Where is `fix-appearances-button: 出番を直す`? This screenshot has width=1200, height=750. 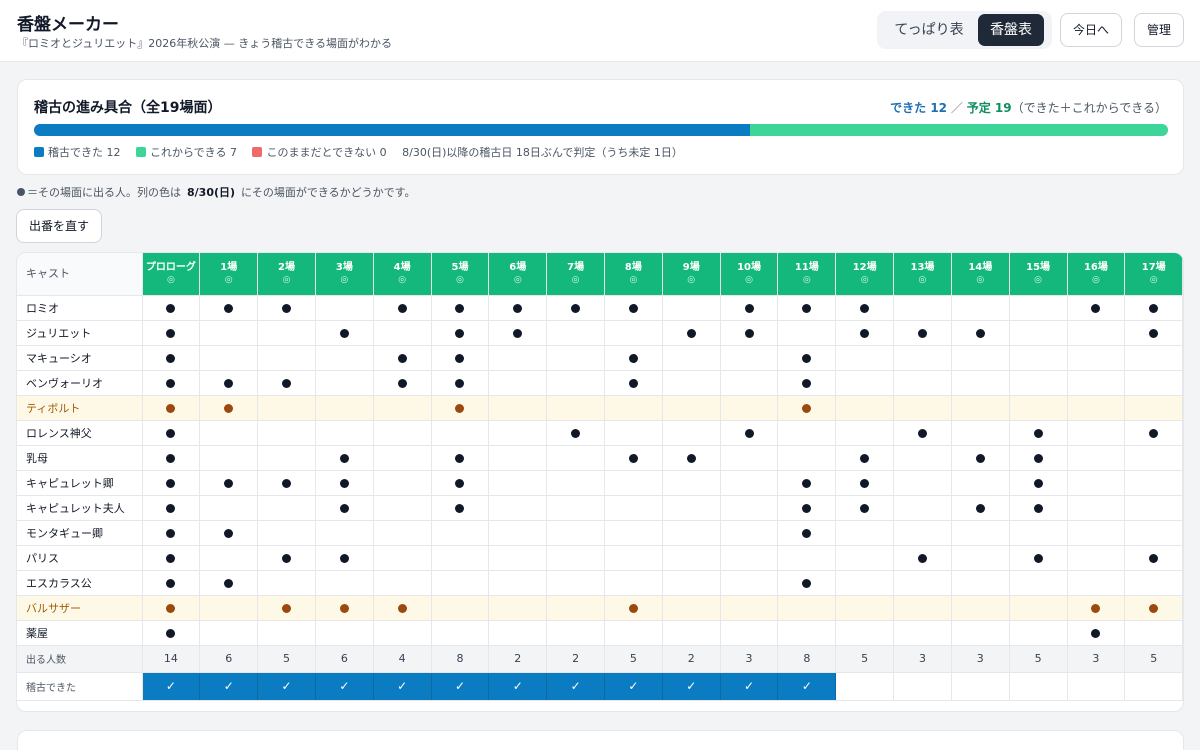
fix-appearances-button: 出番を直す is located at coordinates (59, 226).